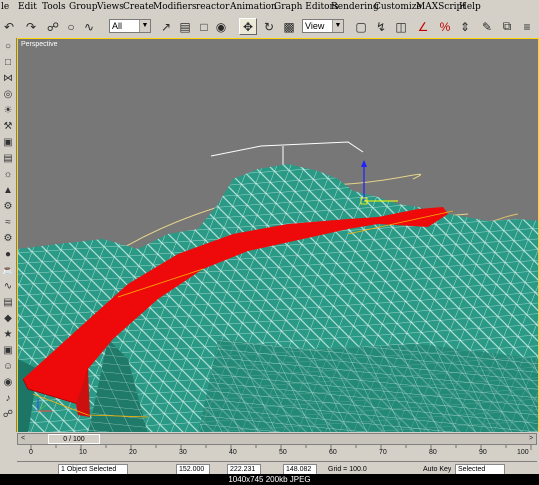 The width and height of the screenshot is (539, 485). What do you see at coordinates (83, 452) in the screenshot?
I see `tick-10: 10` at bounding box center [83, 452].